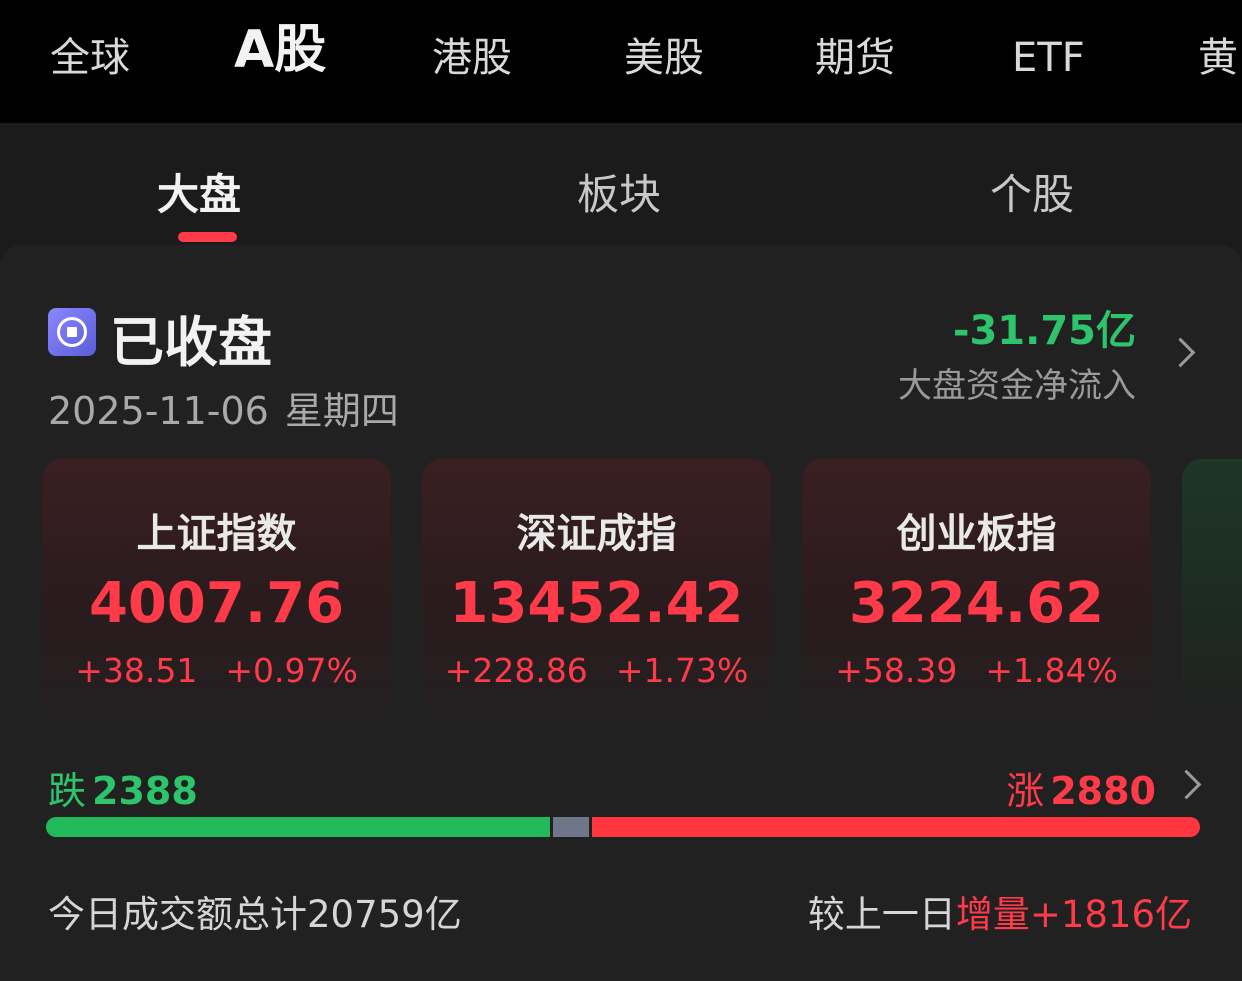  I want to click on tab-hk-stocks: 港股, so click(472, 61).